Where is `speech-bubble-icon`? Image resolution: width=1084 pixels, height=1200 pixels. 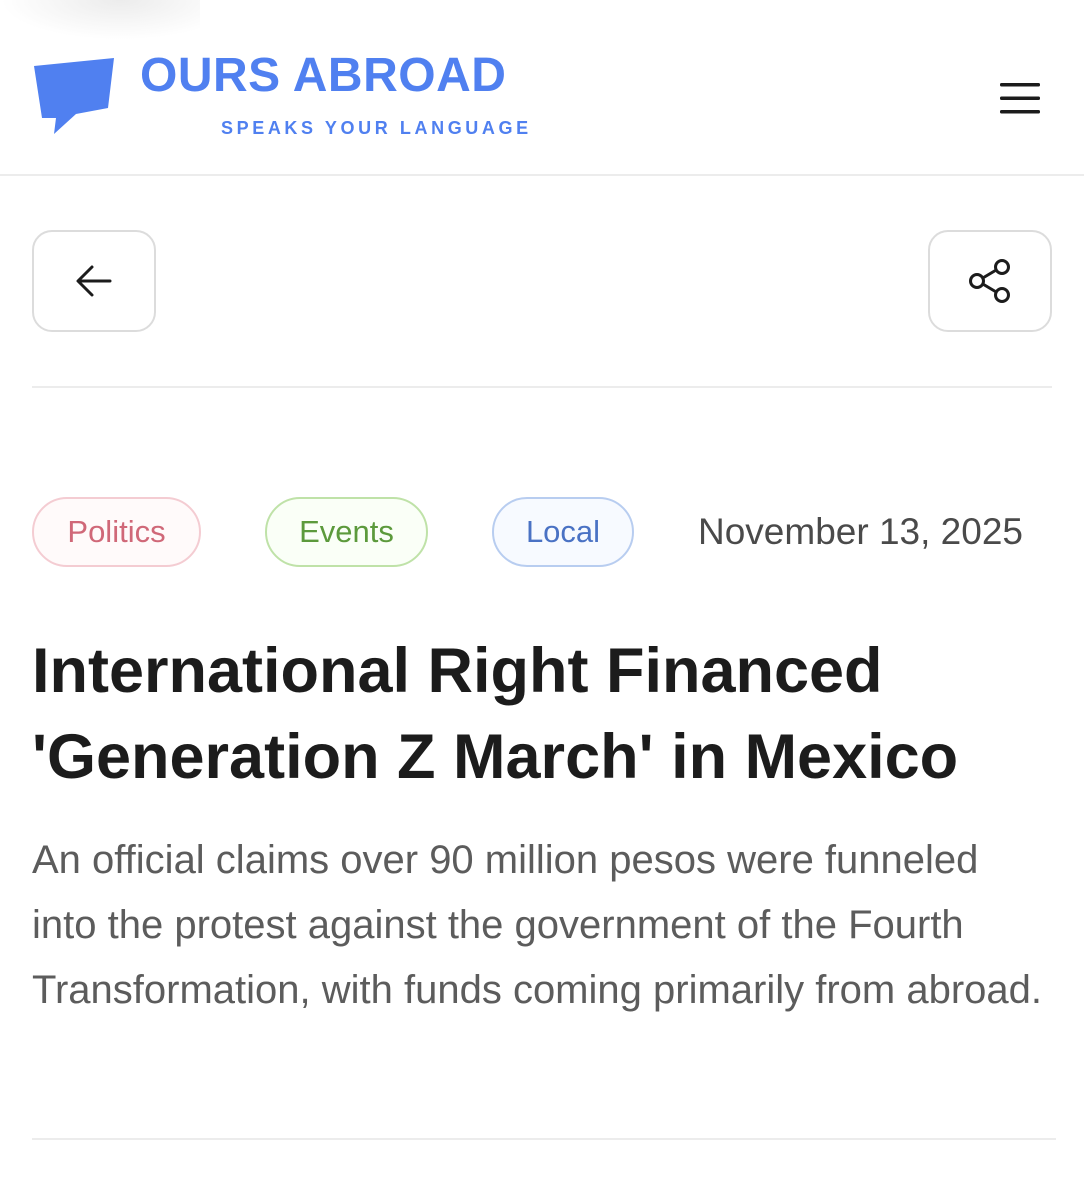 speech-bubble-icon is located at coordinates (74, 96).